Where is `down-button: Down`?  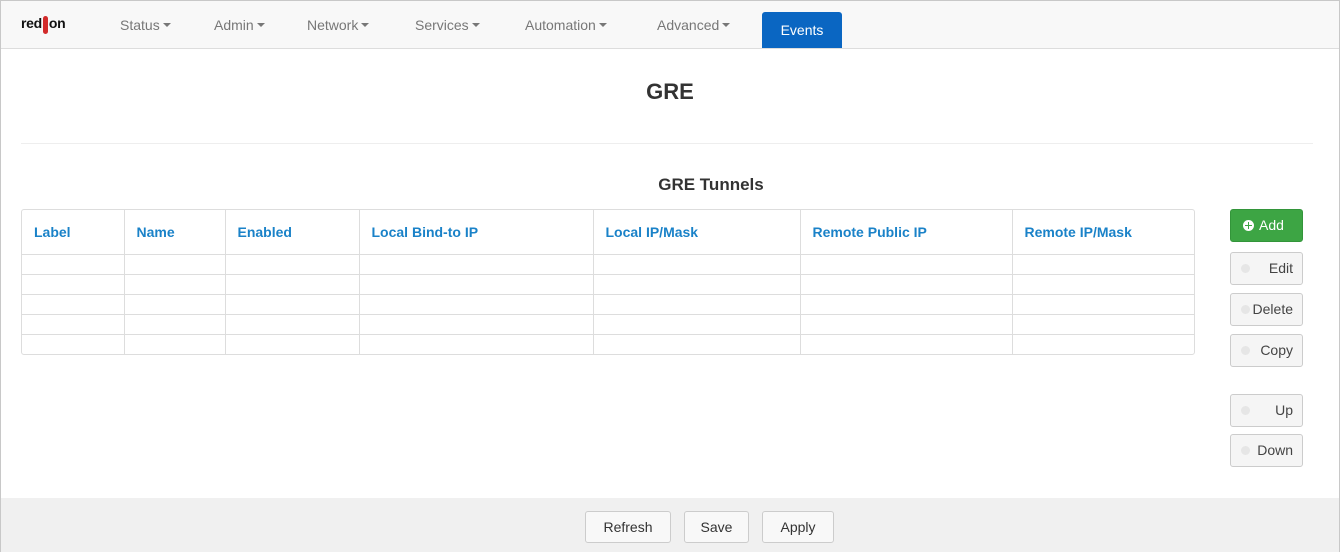
down-button: Down is located at coordinates (1266, 450).